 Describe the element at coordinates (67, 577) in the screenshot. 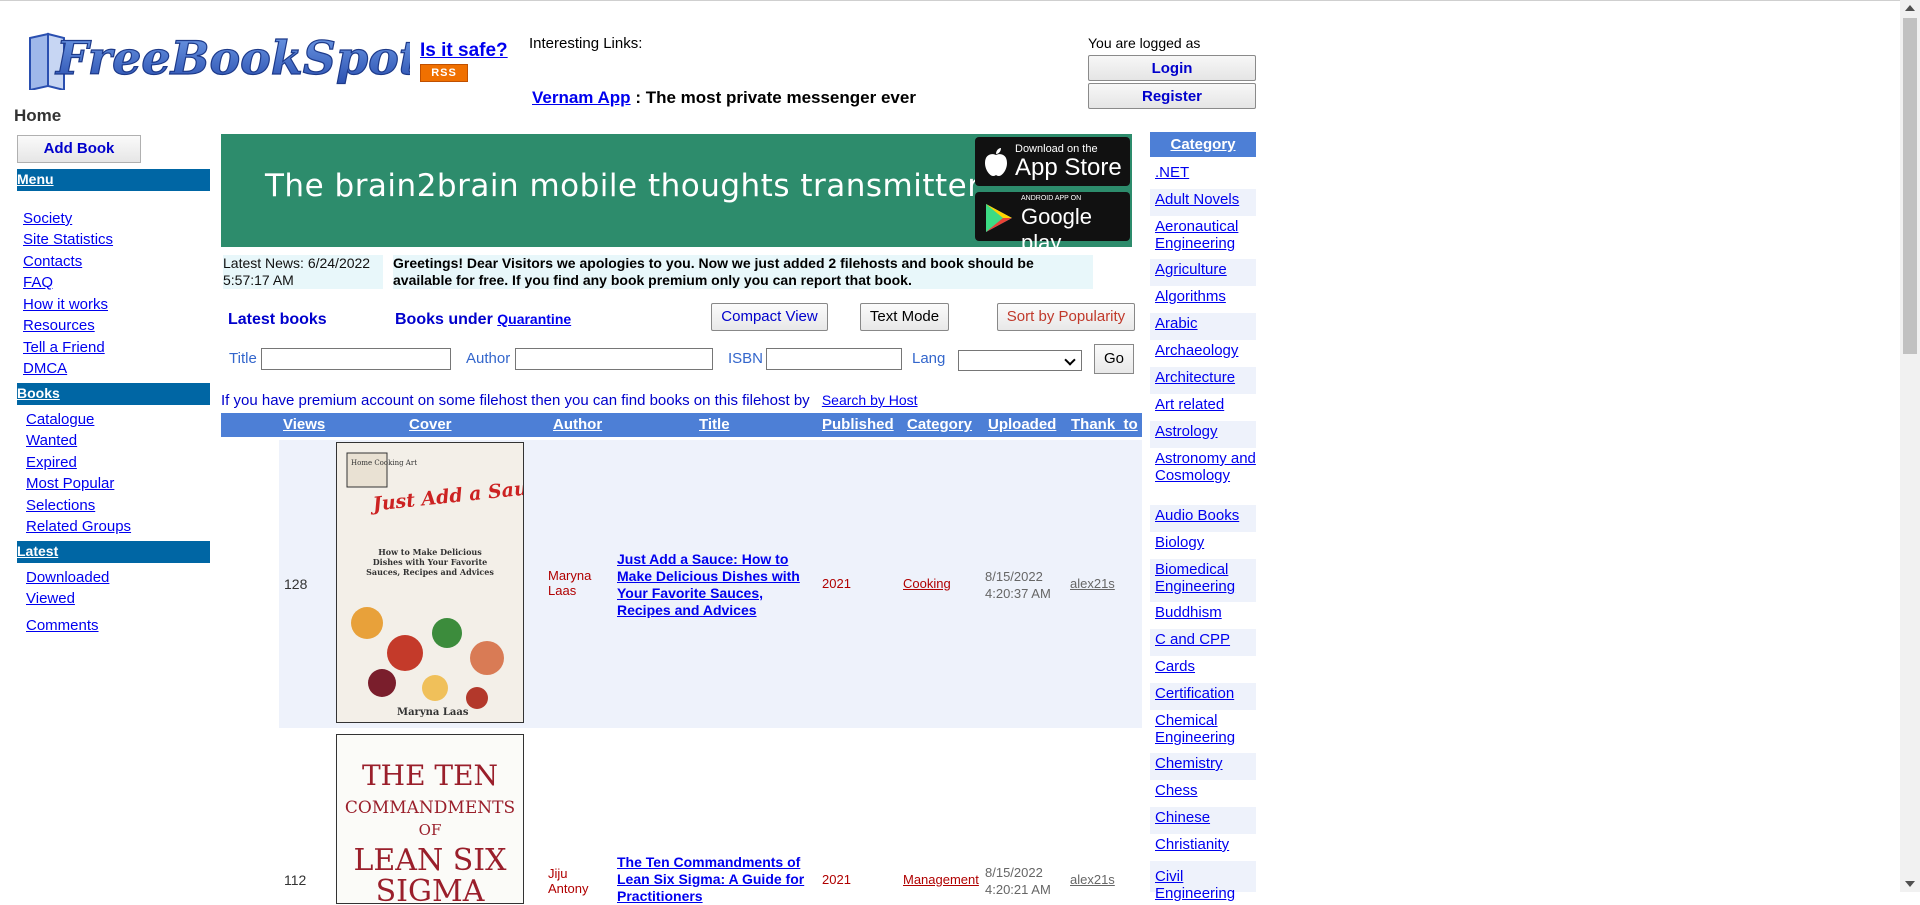

I see `latest-item-downloaded: Downloaded` at that location.